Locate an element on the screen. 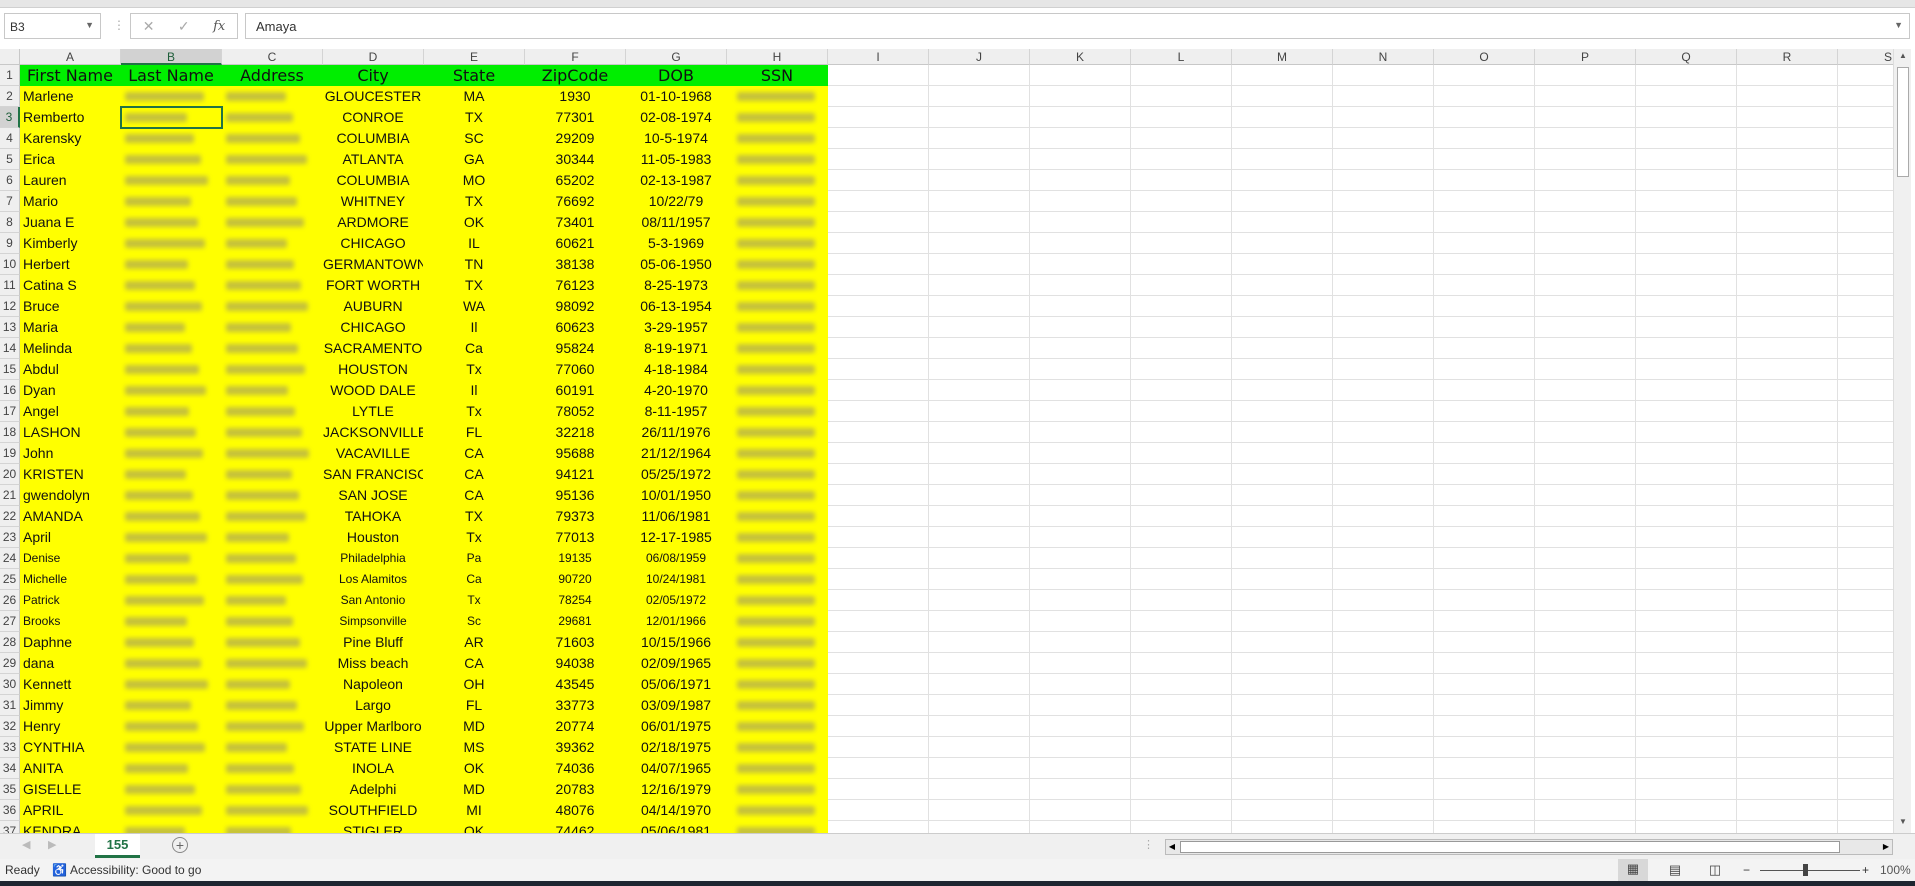  data-cell-first-name: KENDRA is located at coordinates (70, 827).